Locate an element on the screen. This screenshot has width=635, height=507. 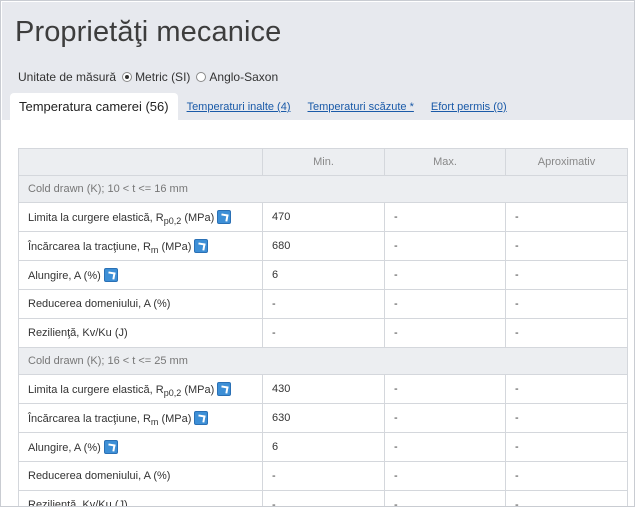
radio-anglo-saxon-label: Anglo-Saxon is located at coordinates (243, 77).